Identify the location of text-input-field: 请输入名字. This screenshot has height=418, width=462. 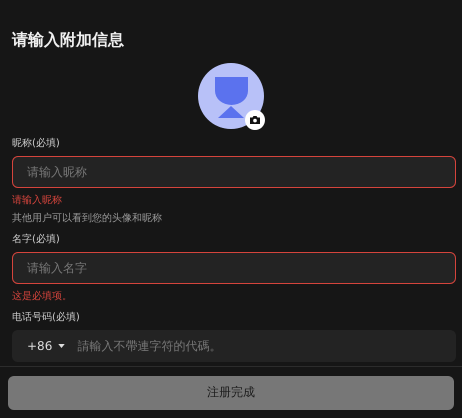
(234, 268).